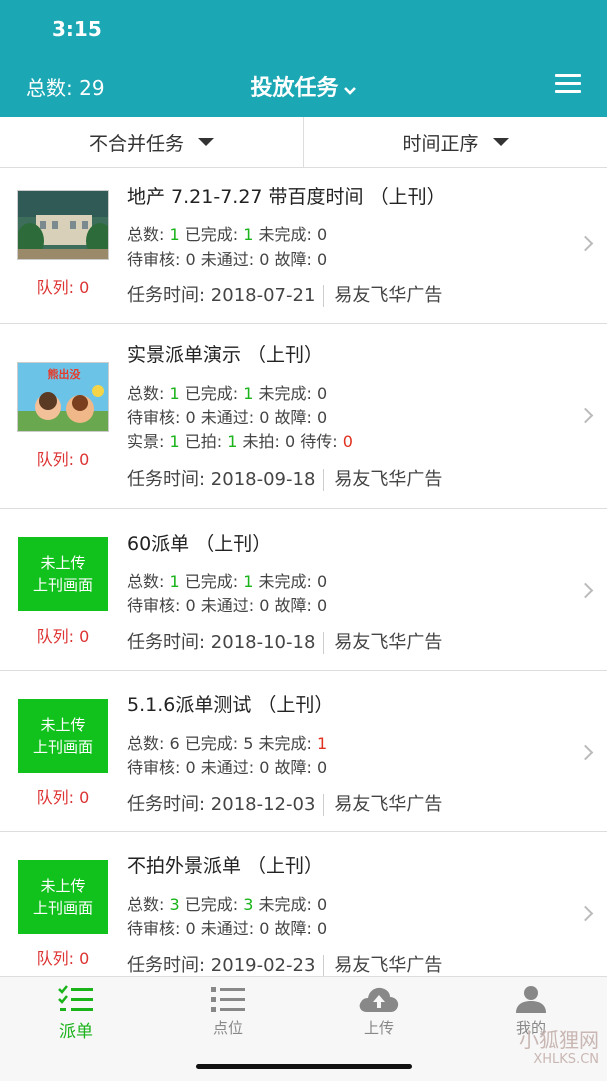 Image resolution: width=607 pixels, height=1081 pixels. What do you see at coordinates (77, 29) in the screenshot?
I see `status-time: 3:15` at bounding box center [77, 29].